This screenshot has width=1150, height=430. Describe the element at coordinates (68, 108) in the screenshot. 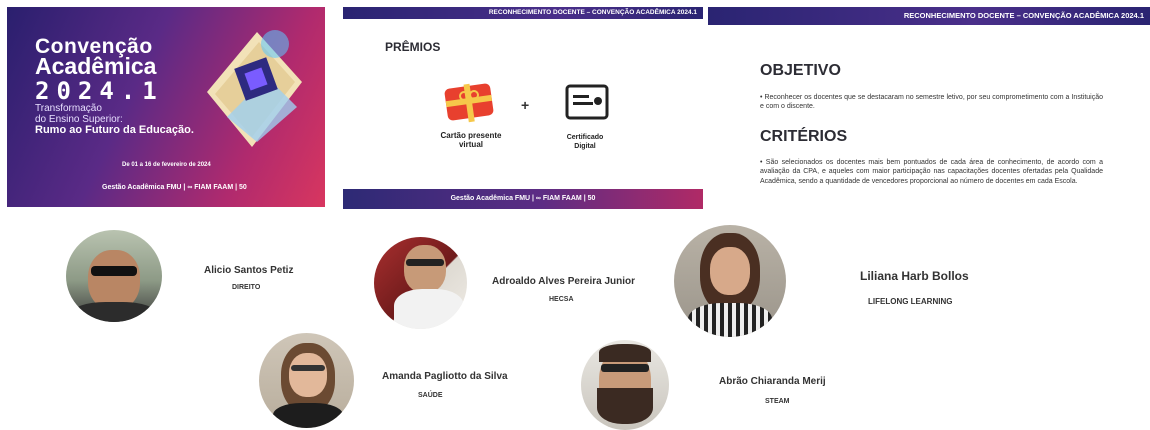

I see `cover-subtitle-line1: Transformação` at that location.